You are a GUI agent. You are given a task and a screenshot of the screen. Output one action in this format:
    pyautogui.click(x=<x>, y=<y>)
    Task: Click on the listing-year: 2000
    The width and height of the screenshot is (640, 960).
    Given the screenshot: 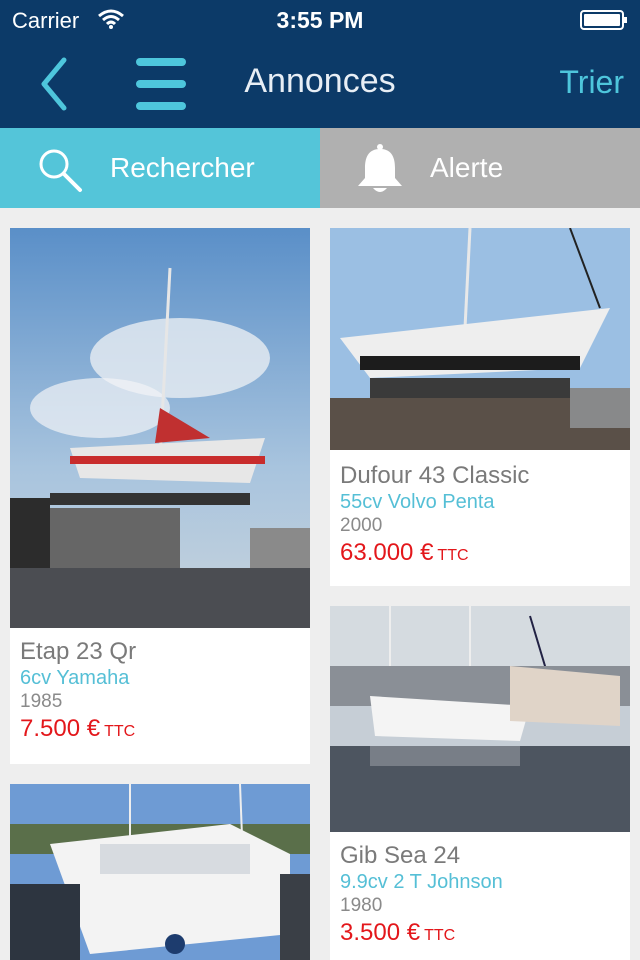 What is the action you would take?
    pyautogui.click(x=361, y=525)
    